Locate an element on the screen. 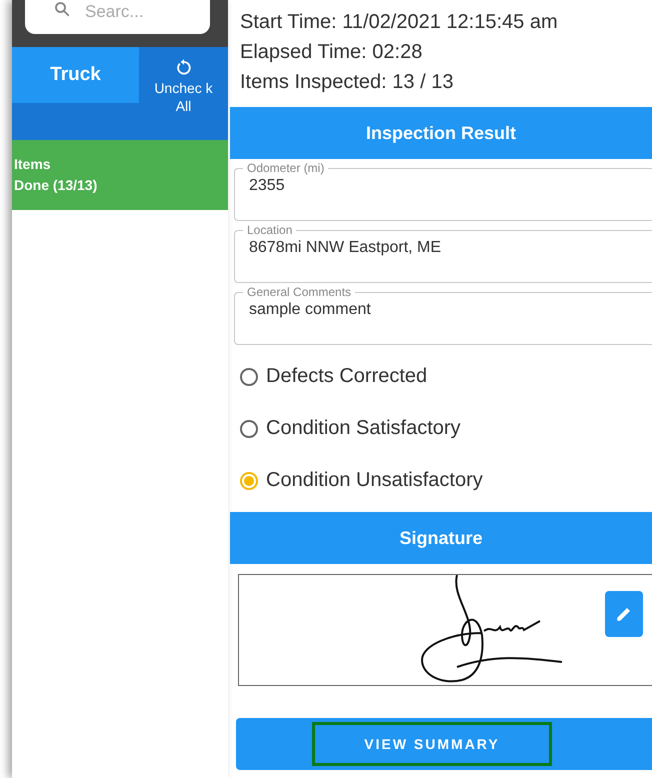 This screenshot has height=778, width=652. edit-button is located at coordinates (624, 614).